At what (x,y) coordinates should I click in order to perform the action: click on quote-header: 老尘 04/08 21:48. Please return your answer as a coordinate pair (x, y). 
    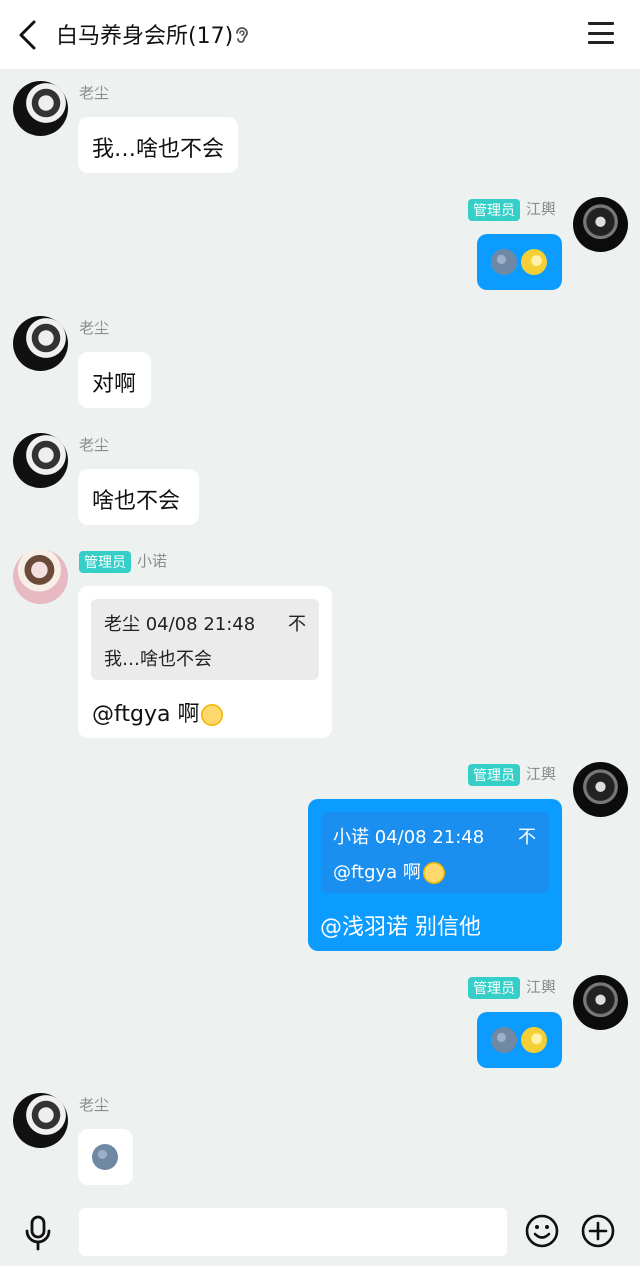
    Looking at the image, I should click on (180, 624).